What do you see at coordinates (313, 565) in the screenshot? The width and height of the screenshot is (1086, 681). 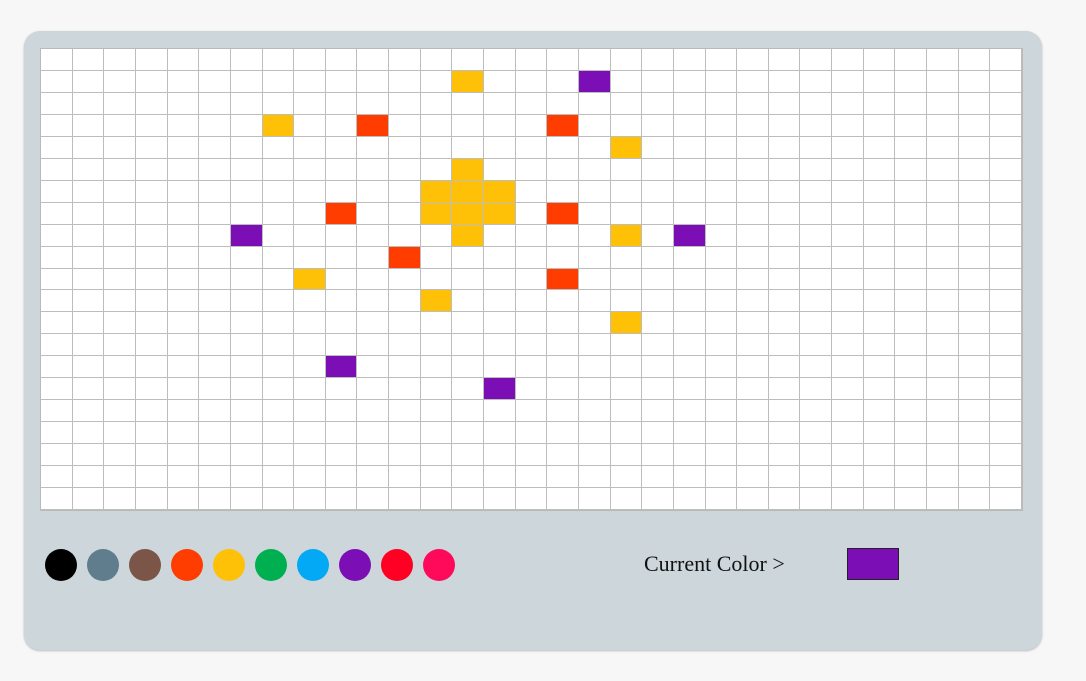 I see `palette-swatch-light-blue` at bounding box center [313, 565].